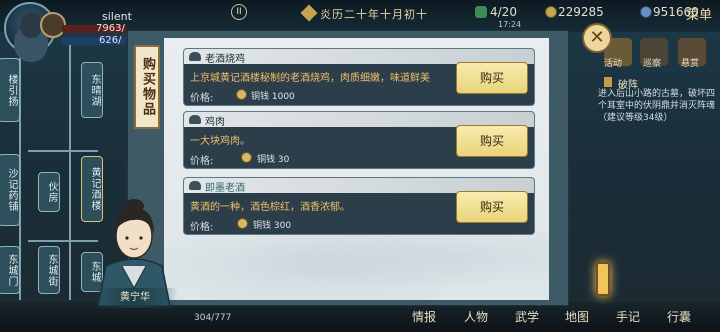  Describe the element at coordinates (608, 82) in the screenshot. I see `quest-flag-icon` at that location.